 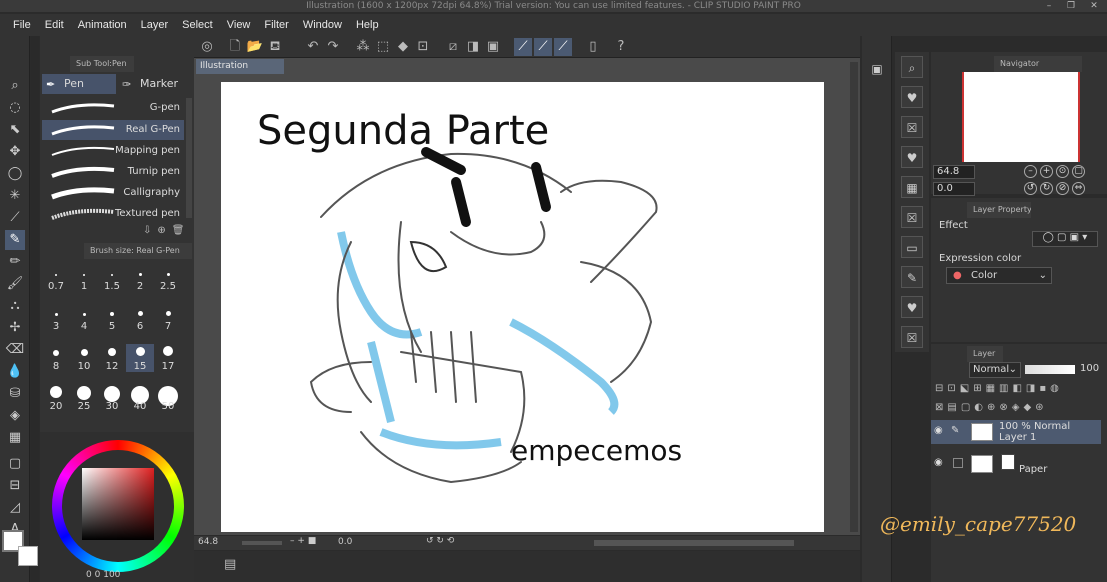 I want to click on redo-icon: ↷, so click(x=333, y=47).